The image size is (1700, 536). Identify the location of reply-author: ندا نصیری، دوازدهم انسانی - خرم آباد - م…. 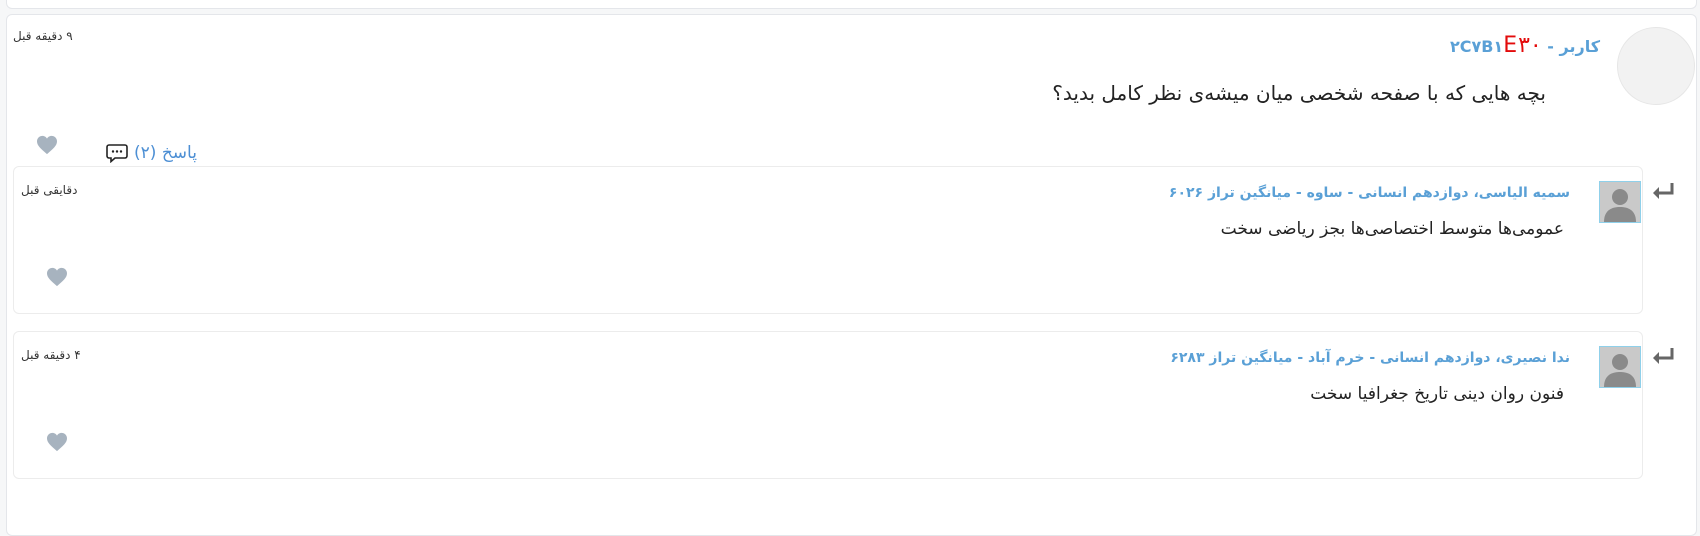
(1370, 358).